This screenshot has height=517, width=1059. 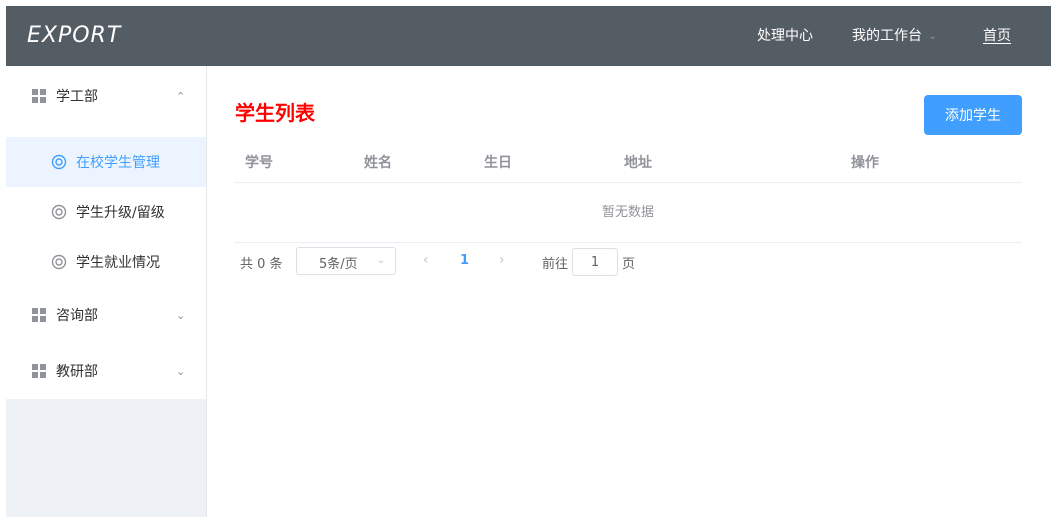 I want to click on page-size-select: 5条/页 ⌄, so click(x=346, y=261).